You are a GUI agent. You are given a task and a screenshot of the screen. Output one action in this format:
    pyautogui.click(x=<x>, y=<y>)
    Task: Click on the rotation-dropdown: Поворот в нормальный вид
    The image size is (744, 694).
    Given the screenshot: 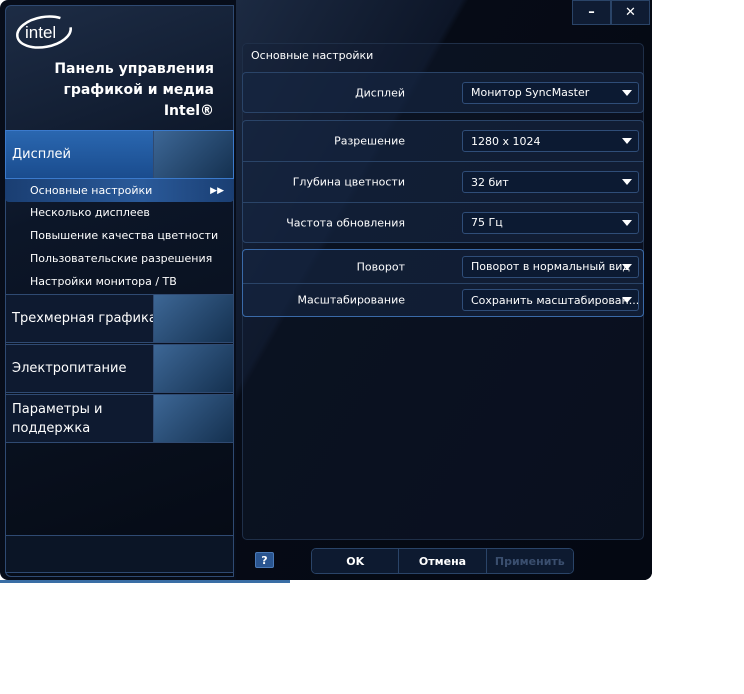 What is the action you would take?
    pyautogui.click(x=550, y=266)
    